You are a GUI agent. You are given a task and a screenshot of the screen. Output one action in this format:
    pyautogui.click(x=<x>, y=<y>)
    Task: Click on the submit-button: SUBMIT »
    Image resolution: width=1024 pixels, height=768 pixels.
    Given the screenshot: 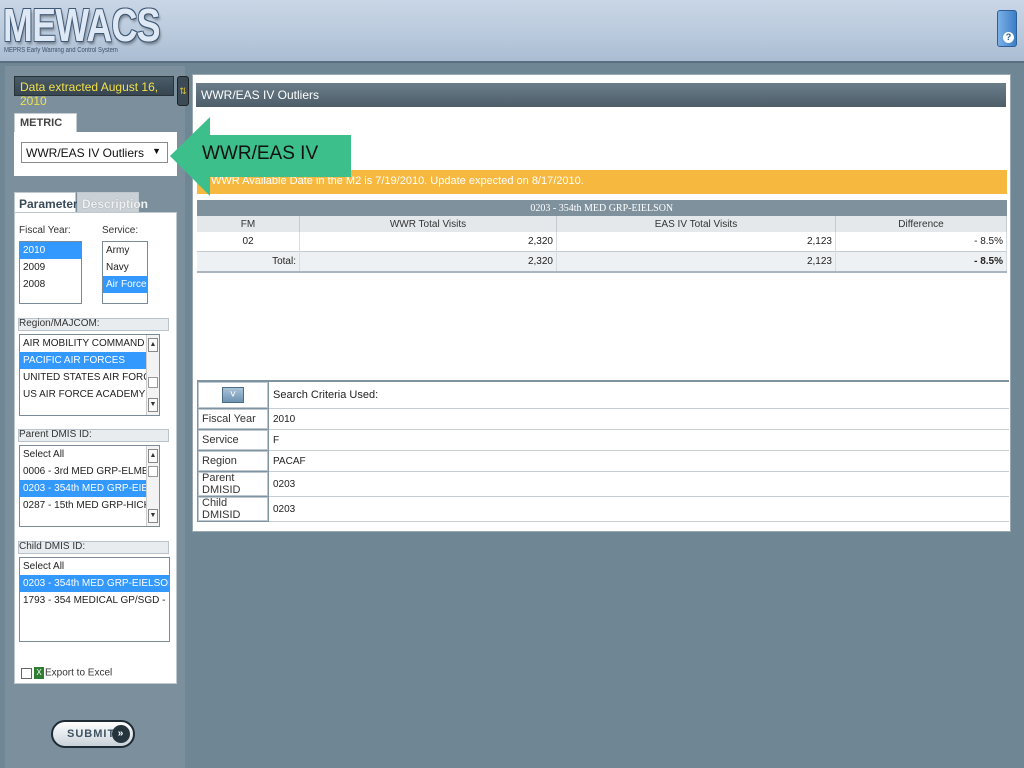 What is the action you would take?
    pyautogui.click(x=93, y=734)
    